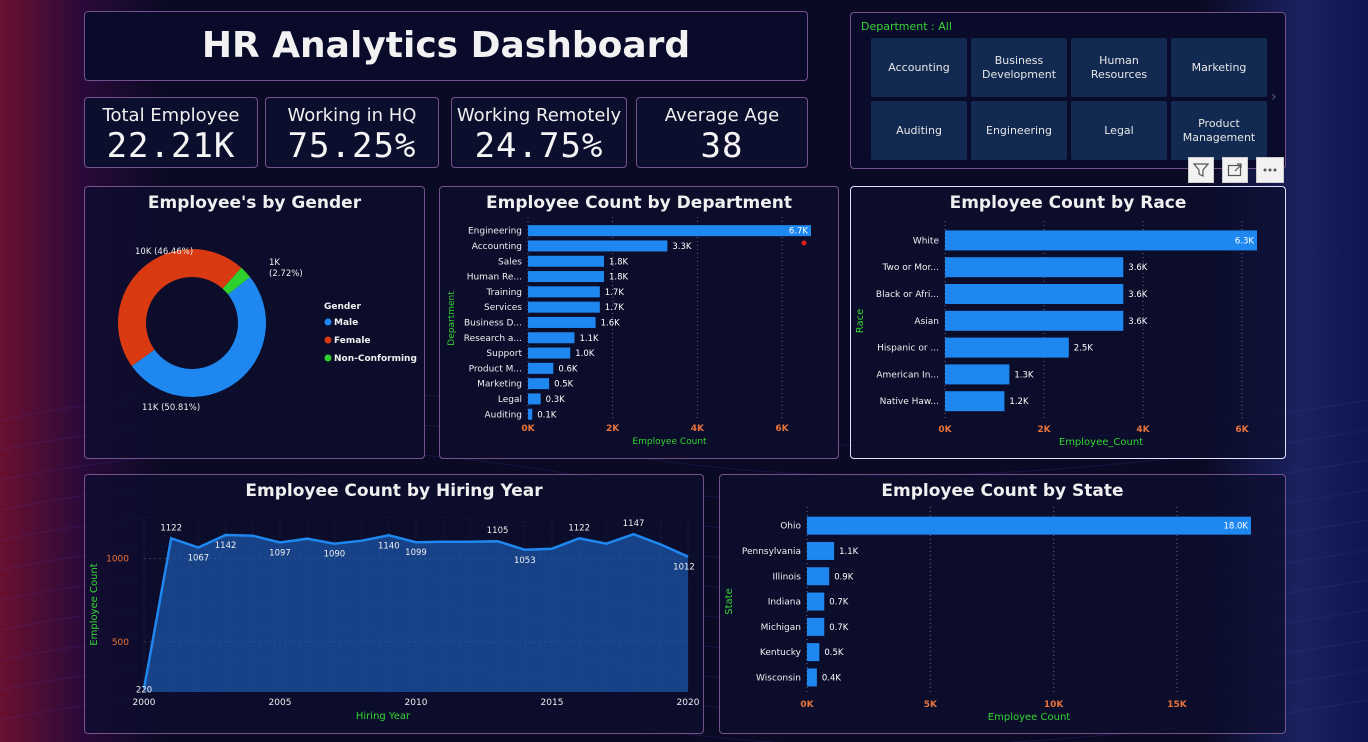 The width and height of the screenshot is (1368, 742). What do you see at coordinates (1143, 430) in the screenshot?
I see `x-tick-label: 4K` at bounding box center [1143, 430].